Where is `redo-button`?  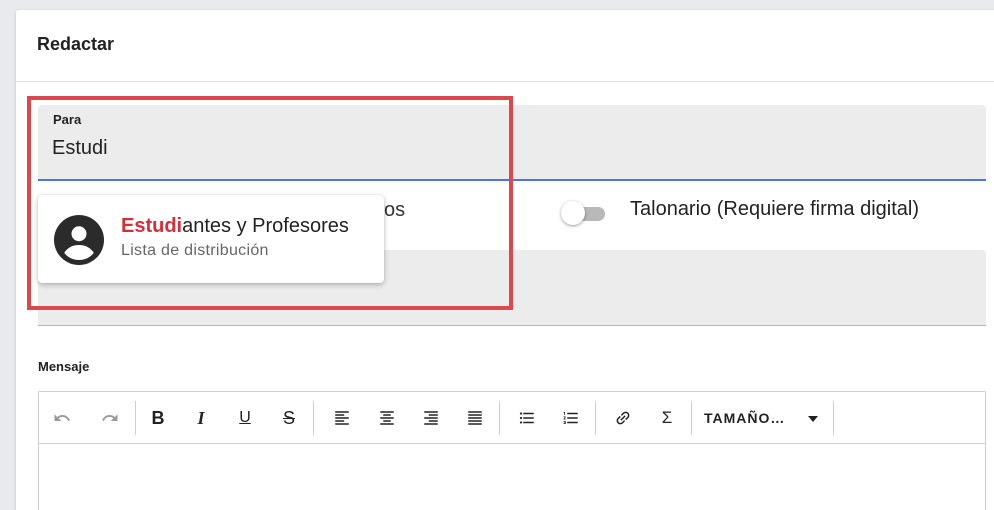
redo-button is located at coordinates (110, 418).